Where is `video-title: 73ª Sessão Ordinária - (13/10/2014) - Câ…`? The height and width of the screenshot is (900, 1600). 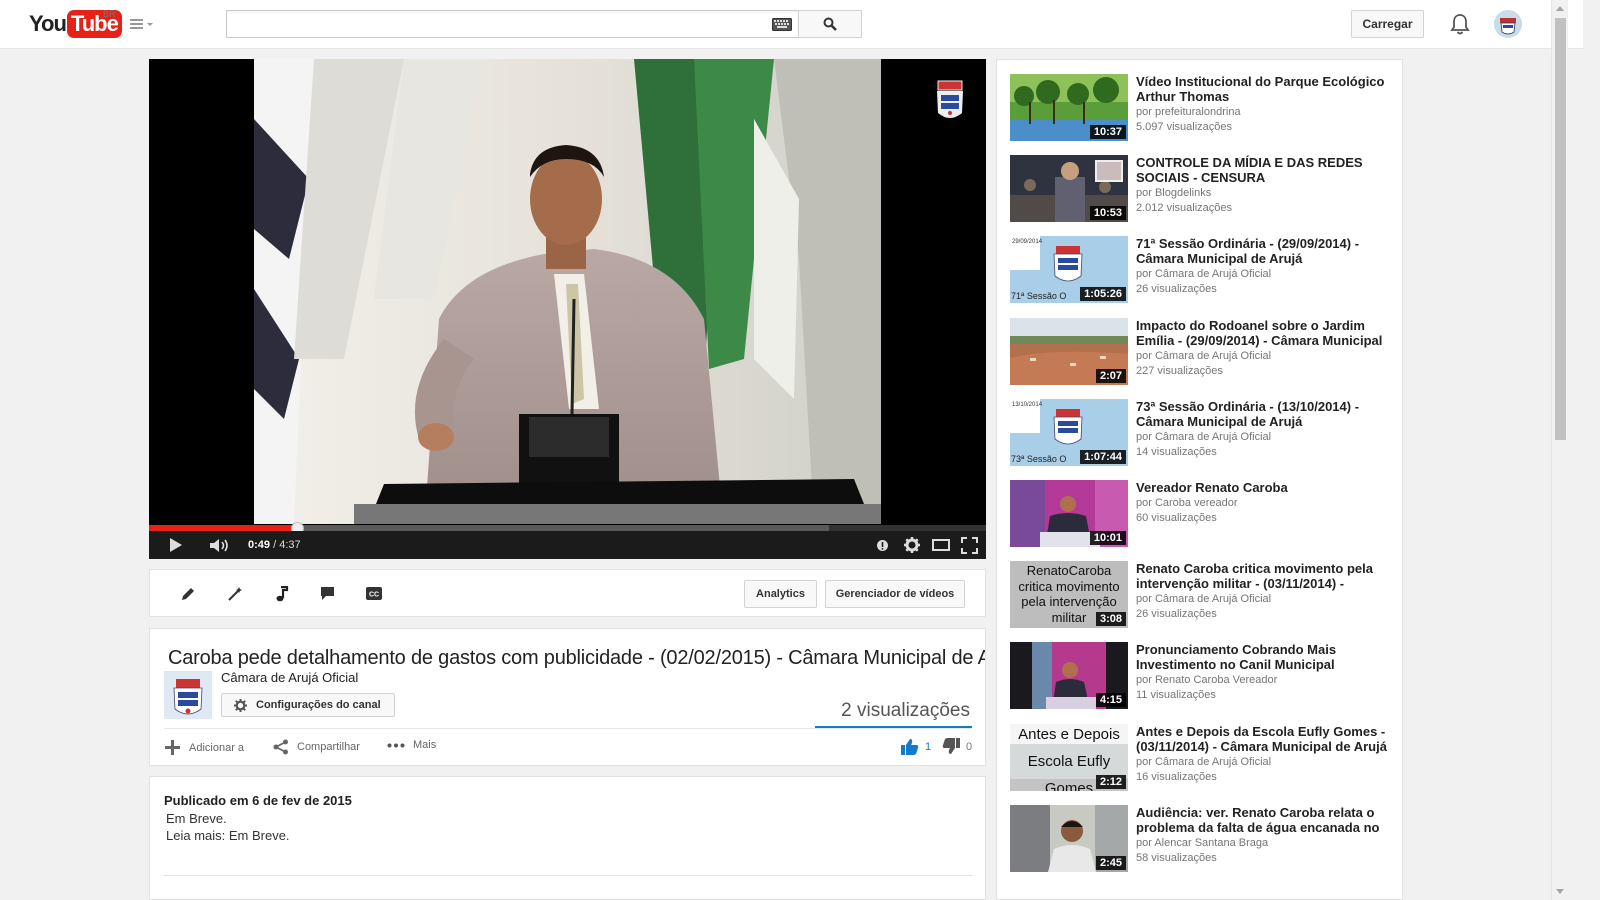
video-title: 73ª Sessão Ordinária - (13/10/2014) - Câ… is located at coordinates (1263, 414).